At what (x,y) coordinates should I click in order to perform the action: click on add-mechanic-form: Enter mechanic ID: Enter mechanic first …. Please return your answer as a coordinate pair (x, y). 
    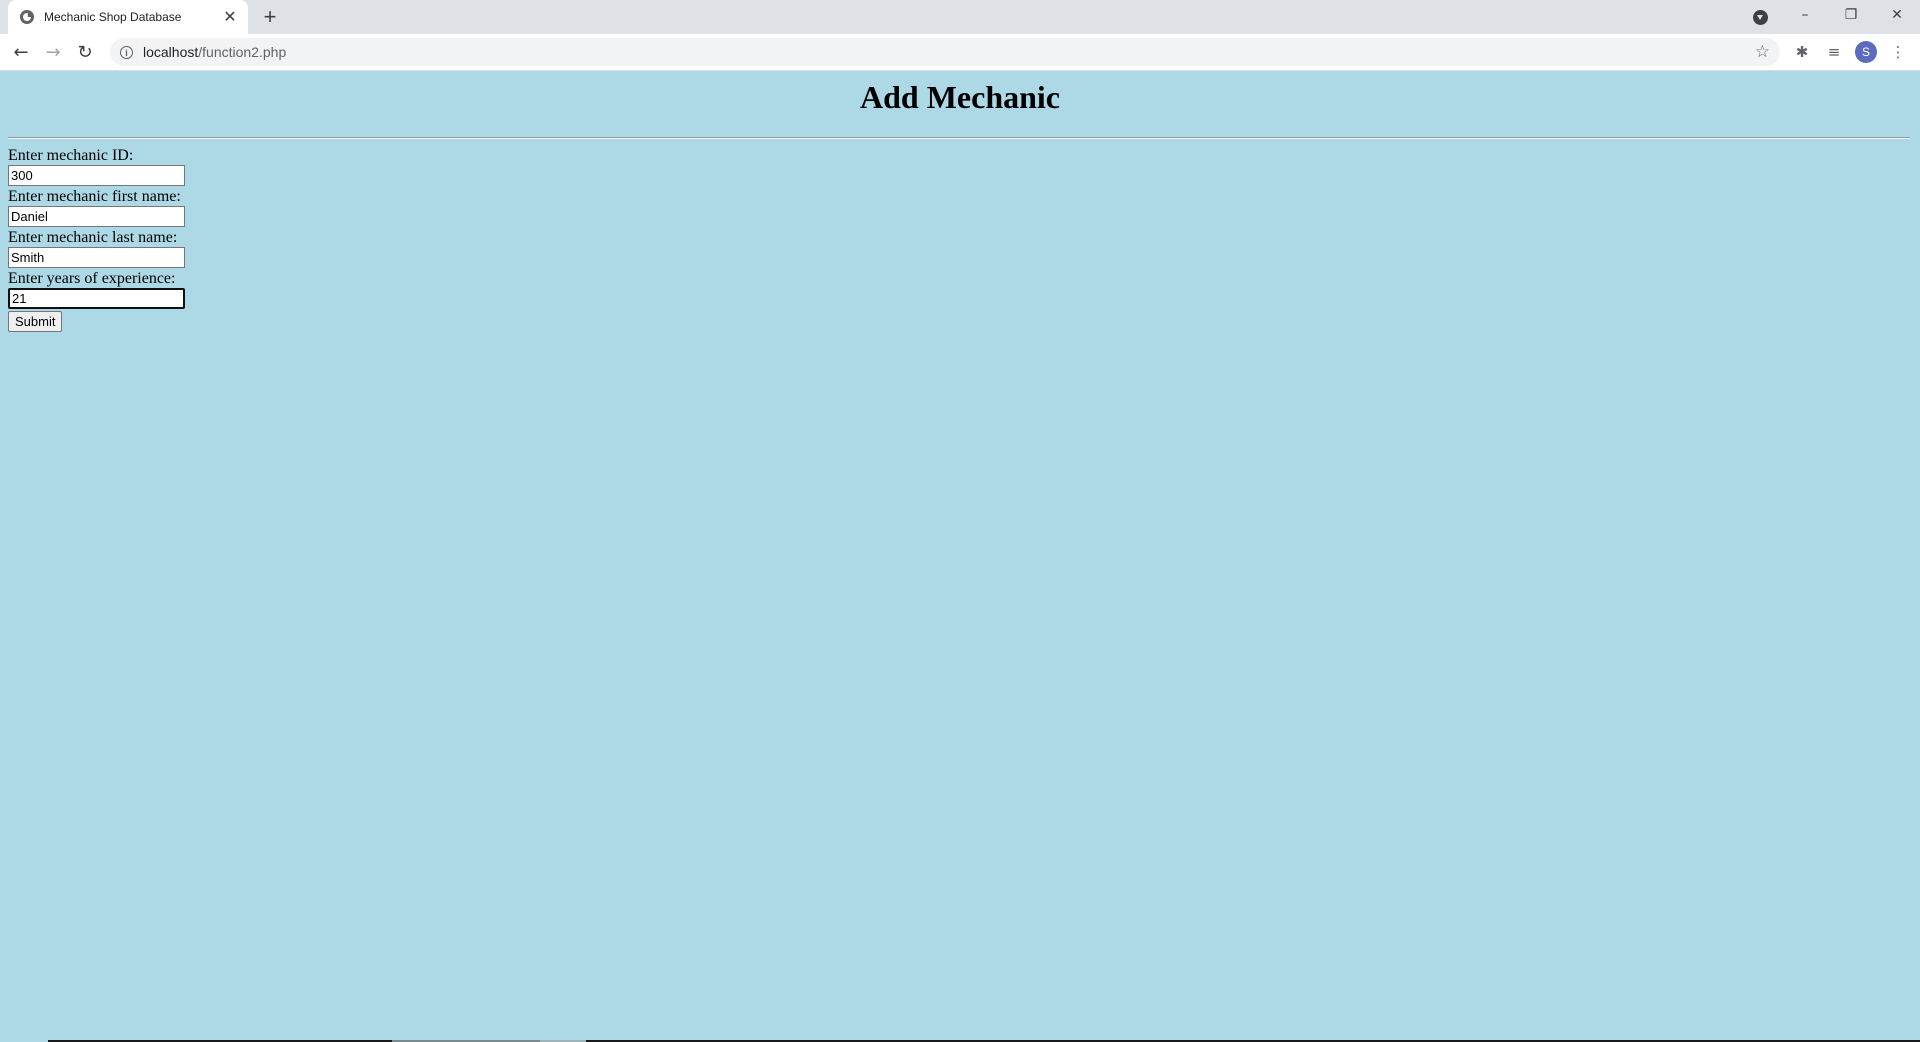
    Looking at the image, I should click on (96, 239).